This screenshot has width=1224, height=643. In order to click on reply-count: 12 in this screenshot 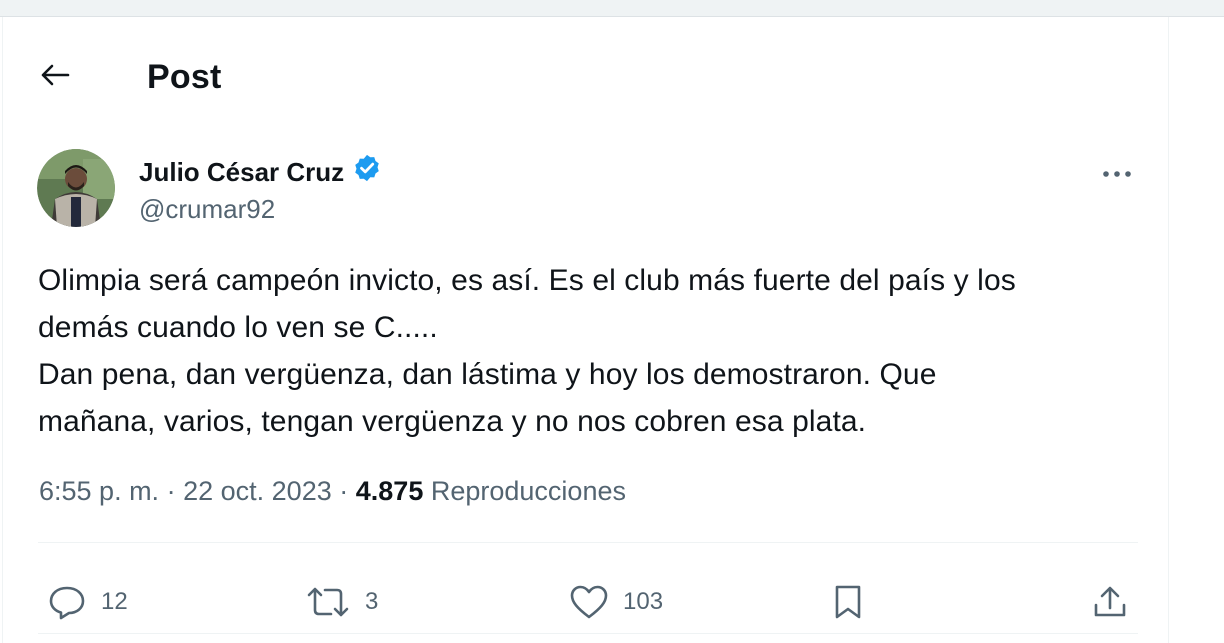, I will do `click(114, 601)`.